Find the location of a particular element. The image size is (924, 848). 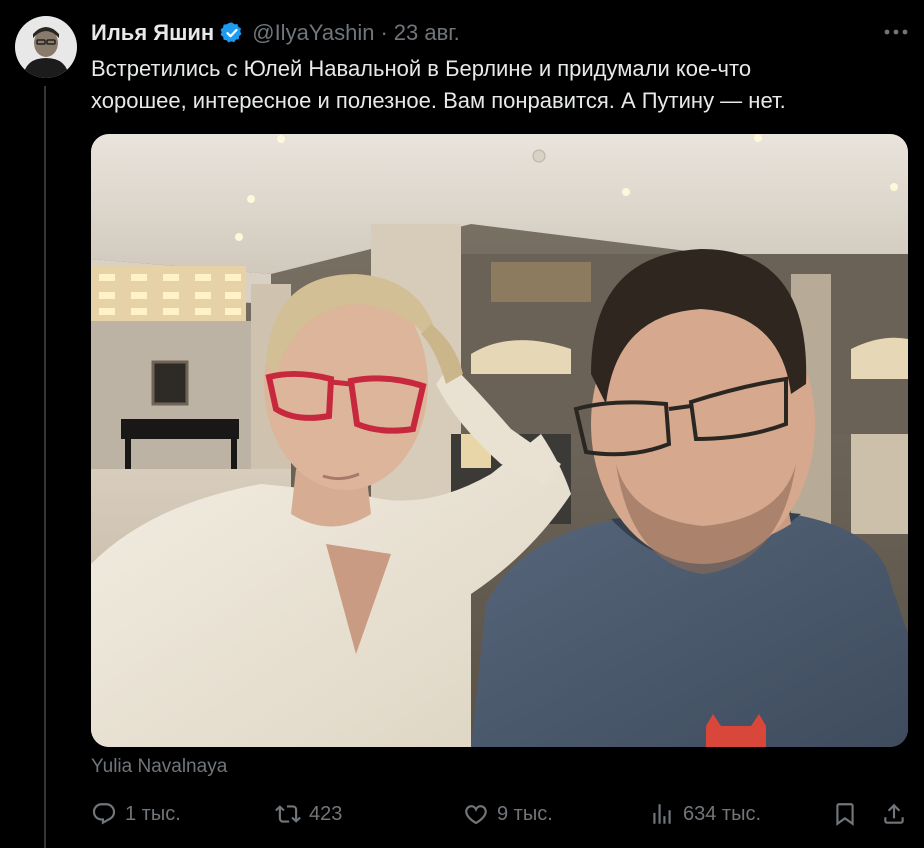

share-icon is located at coordinates (894, 813).